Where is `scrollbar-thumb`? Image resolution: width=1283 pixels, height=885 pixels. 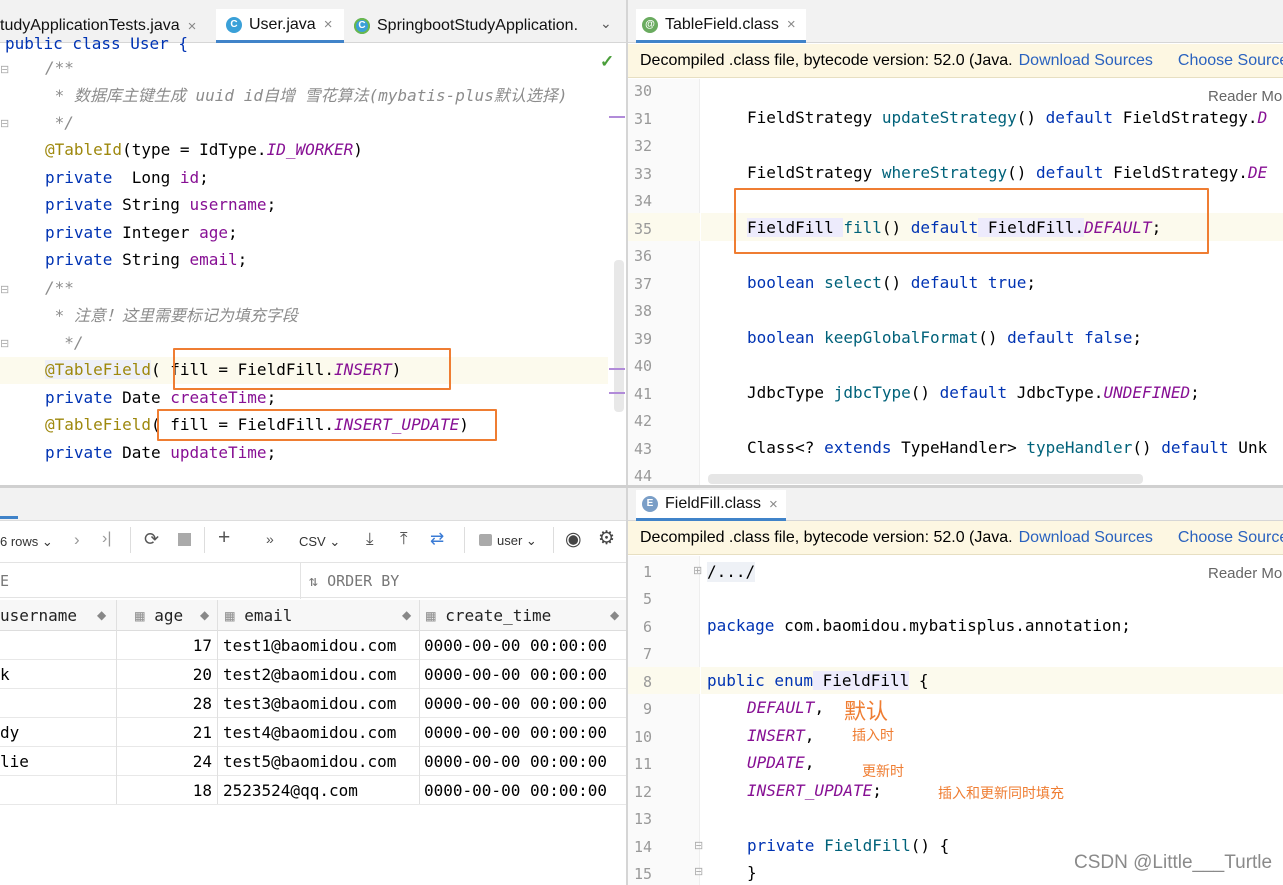
scrollbar-thumb is located at coordinates (619, 336).